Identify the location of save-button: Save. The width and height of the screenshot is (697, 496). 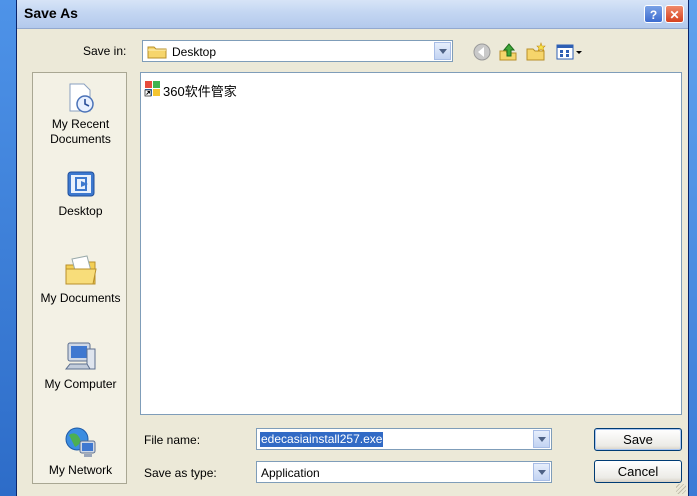
(638, 439).